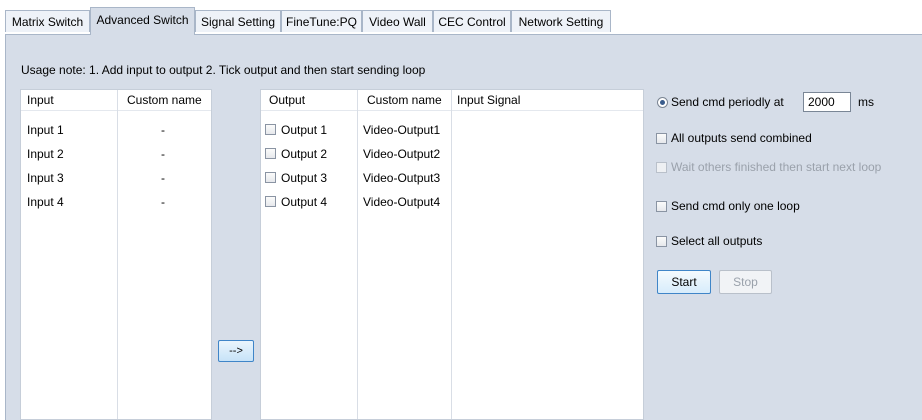  I want to click on tab-finetune-pq: FineTune:PQ, so click(321, 21).